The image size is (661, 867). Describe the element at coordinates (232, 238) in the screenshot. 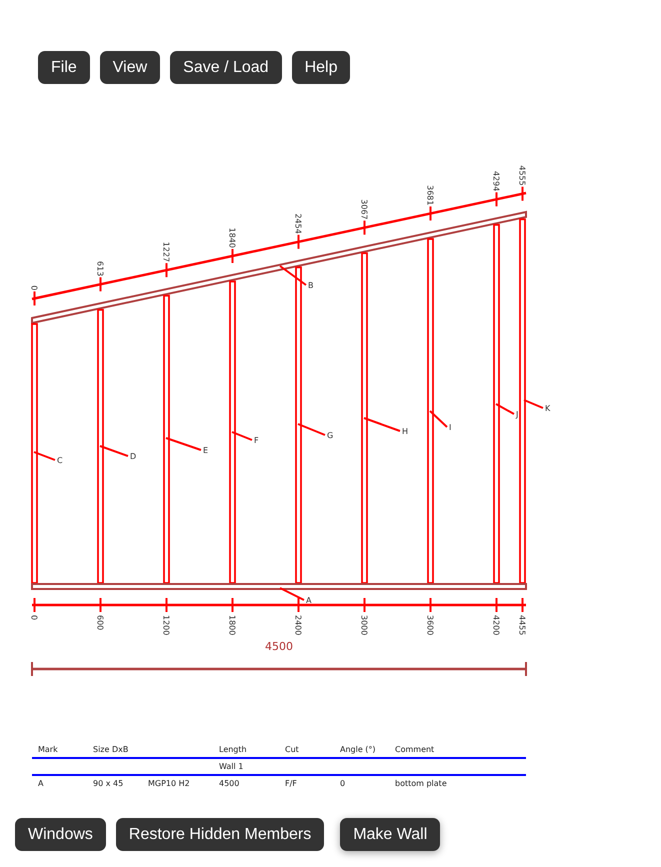

I see `dimension-label: 1840` at that location.